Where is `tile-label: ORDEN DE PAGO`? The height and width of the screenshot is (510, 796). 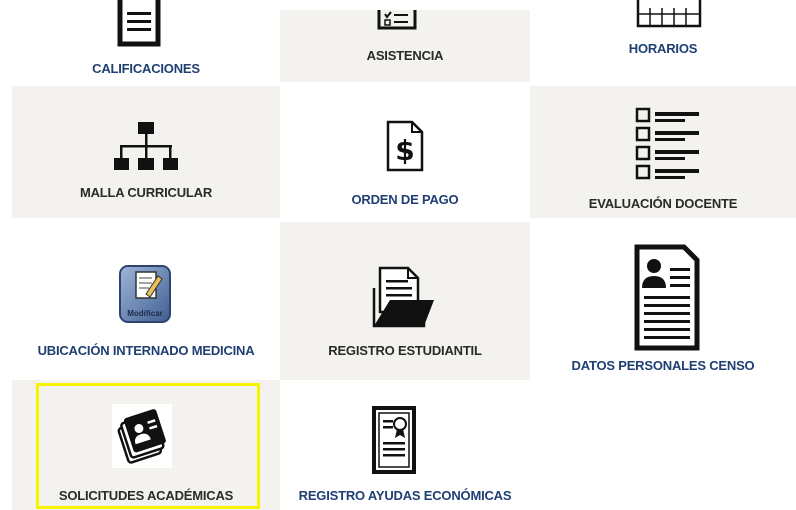 tile-label: ORDEN DE PAGO is located at coordinates (405, 199).